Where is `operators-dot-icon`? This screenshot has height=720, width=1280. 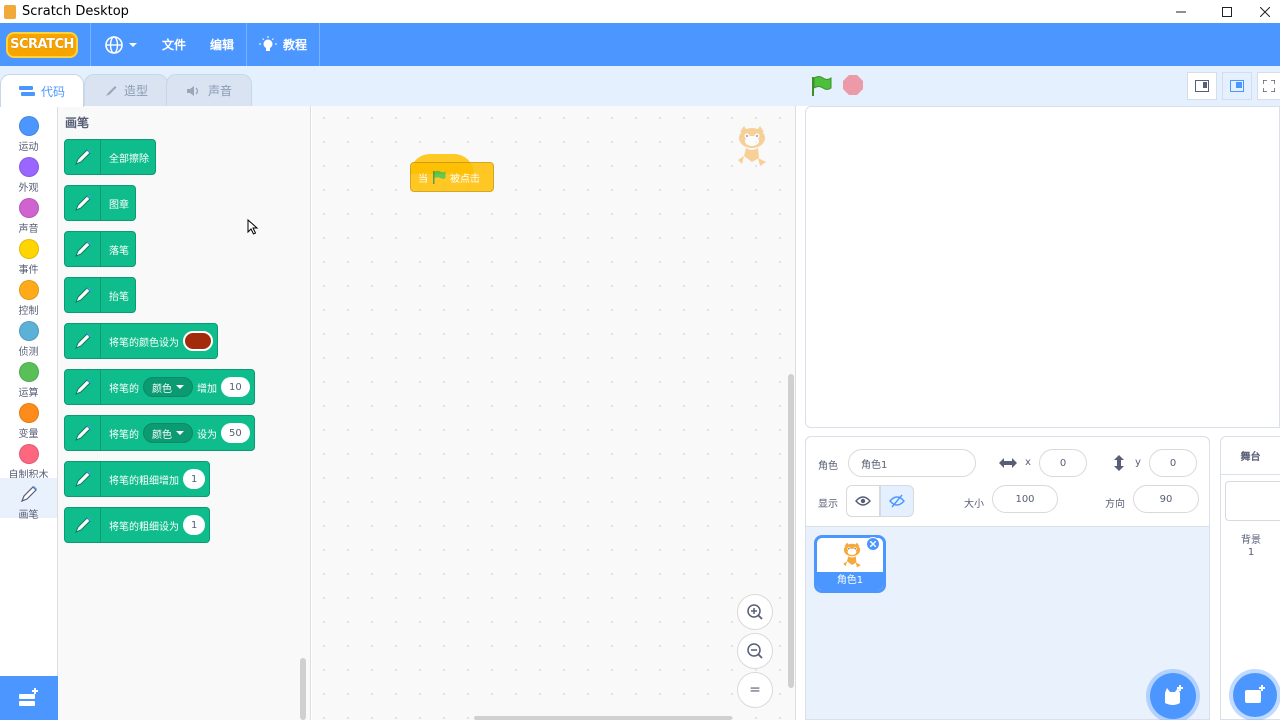 operators-dot-icon is located at coordinates (28, 372).